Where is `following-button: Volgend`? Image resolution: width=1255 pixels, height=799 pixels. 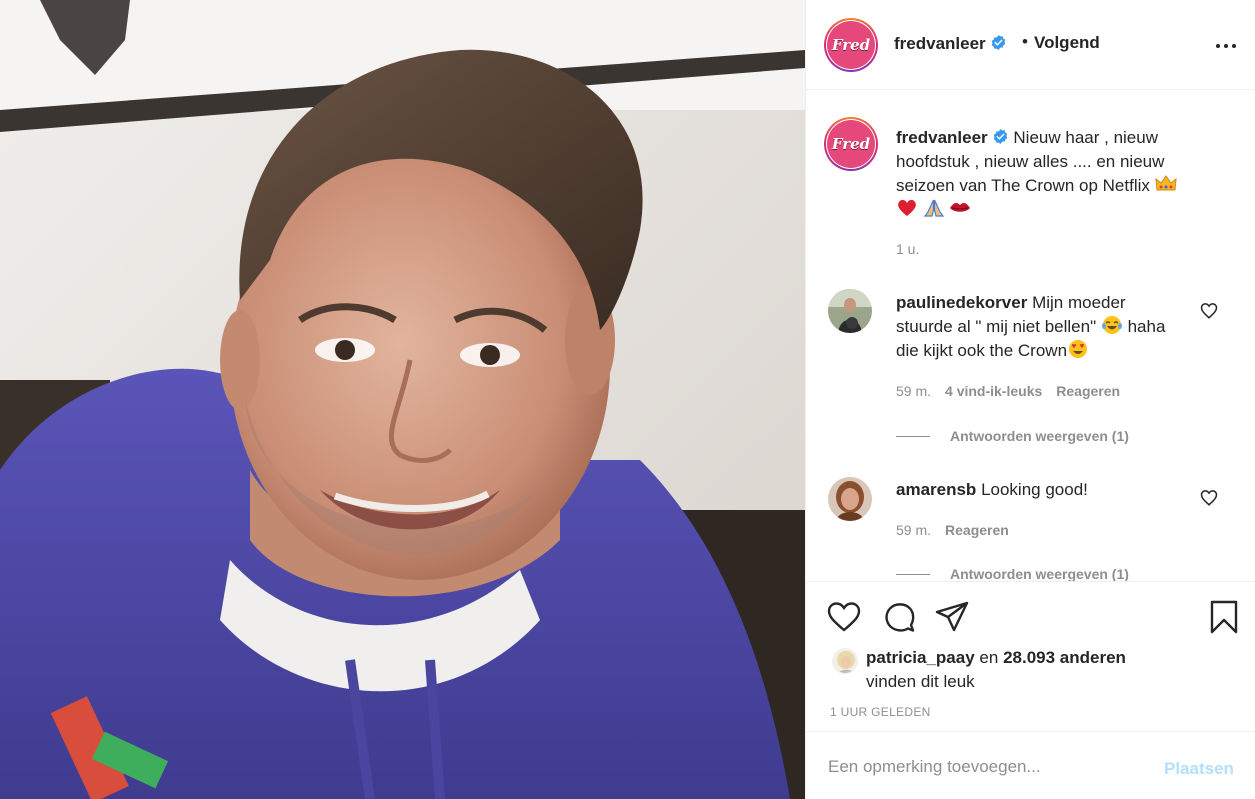
following-button: Volgend is located at coordinates (1067, 43).